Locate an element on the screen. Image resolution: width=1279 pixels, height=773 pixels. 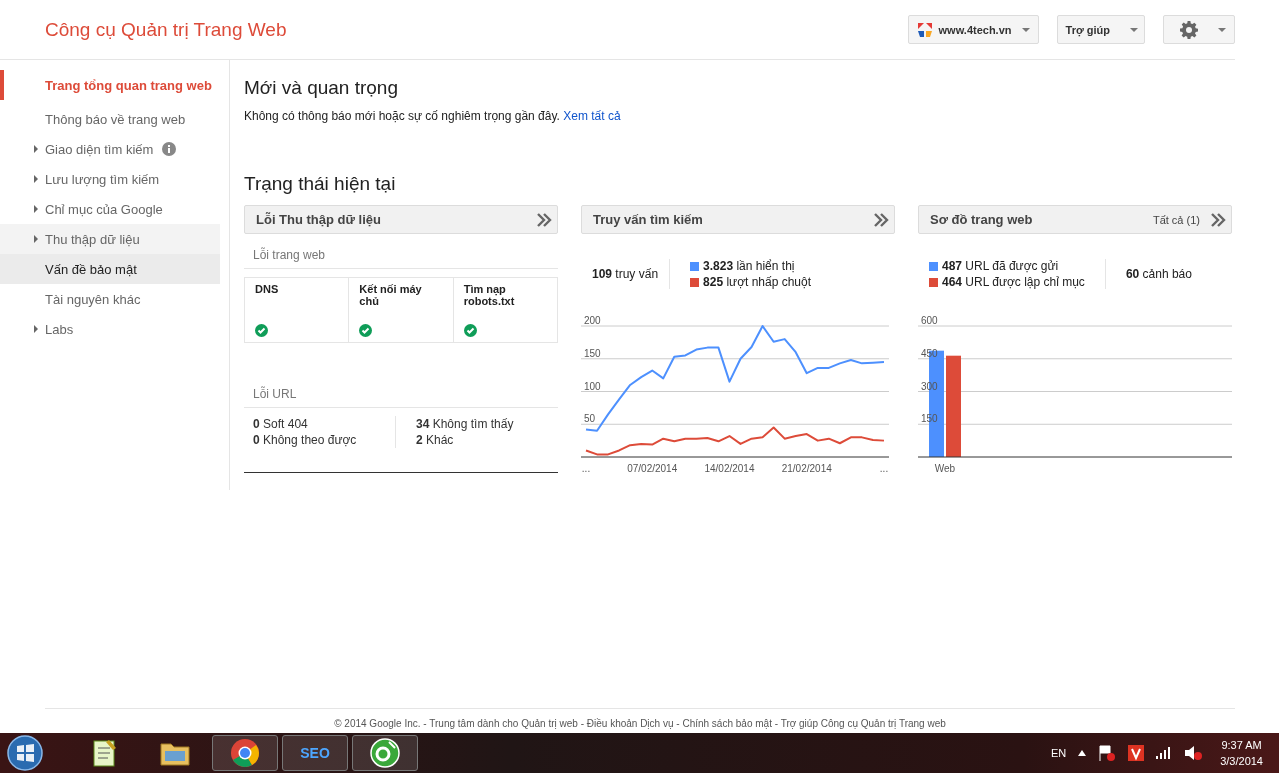
footer-link: Điều khoản Dịch vụ is located at coordinates (630, 723).